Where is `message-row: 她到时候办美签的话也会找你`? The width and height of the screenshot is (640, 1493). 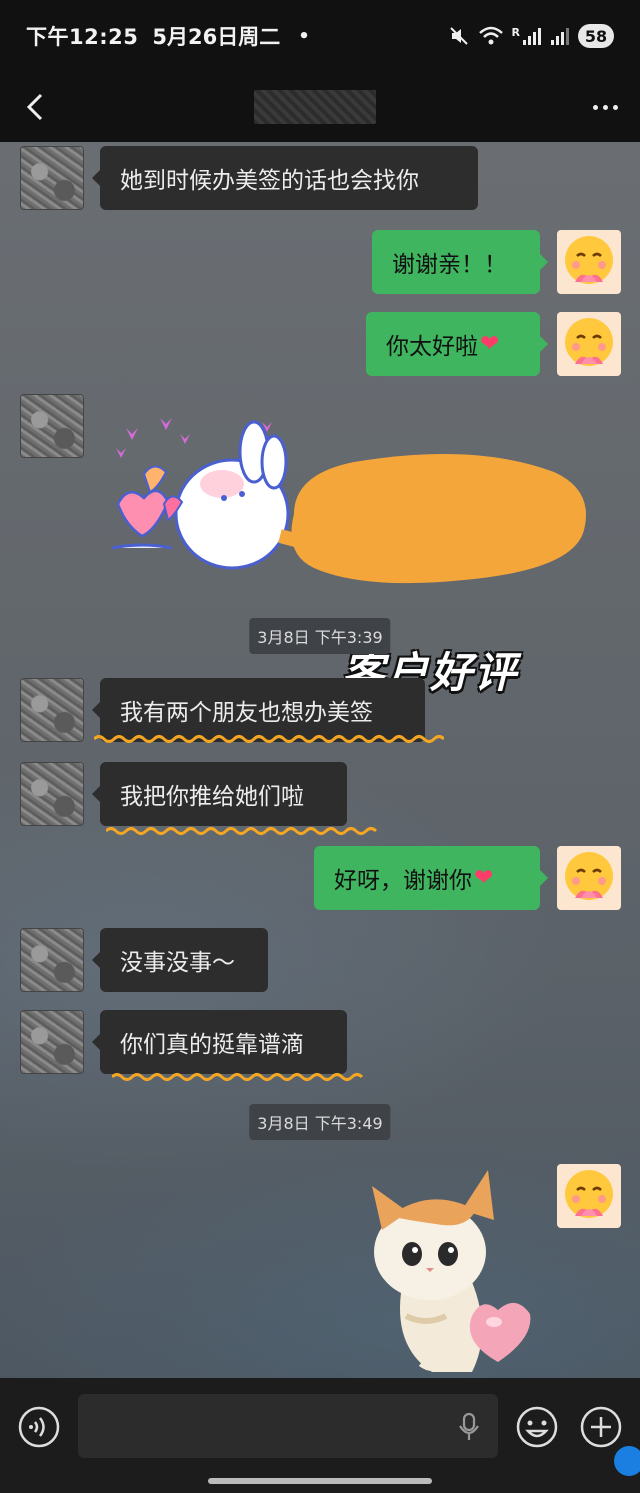
message-row: 她到时候办美签的话也会找你 is located at coordinates (320, 181).